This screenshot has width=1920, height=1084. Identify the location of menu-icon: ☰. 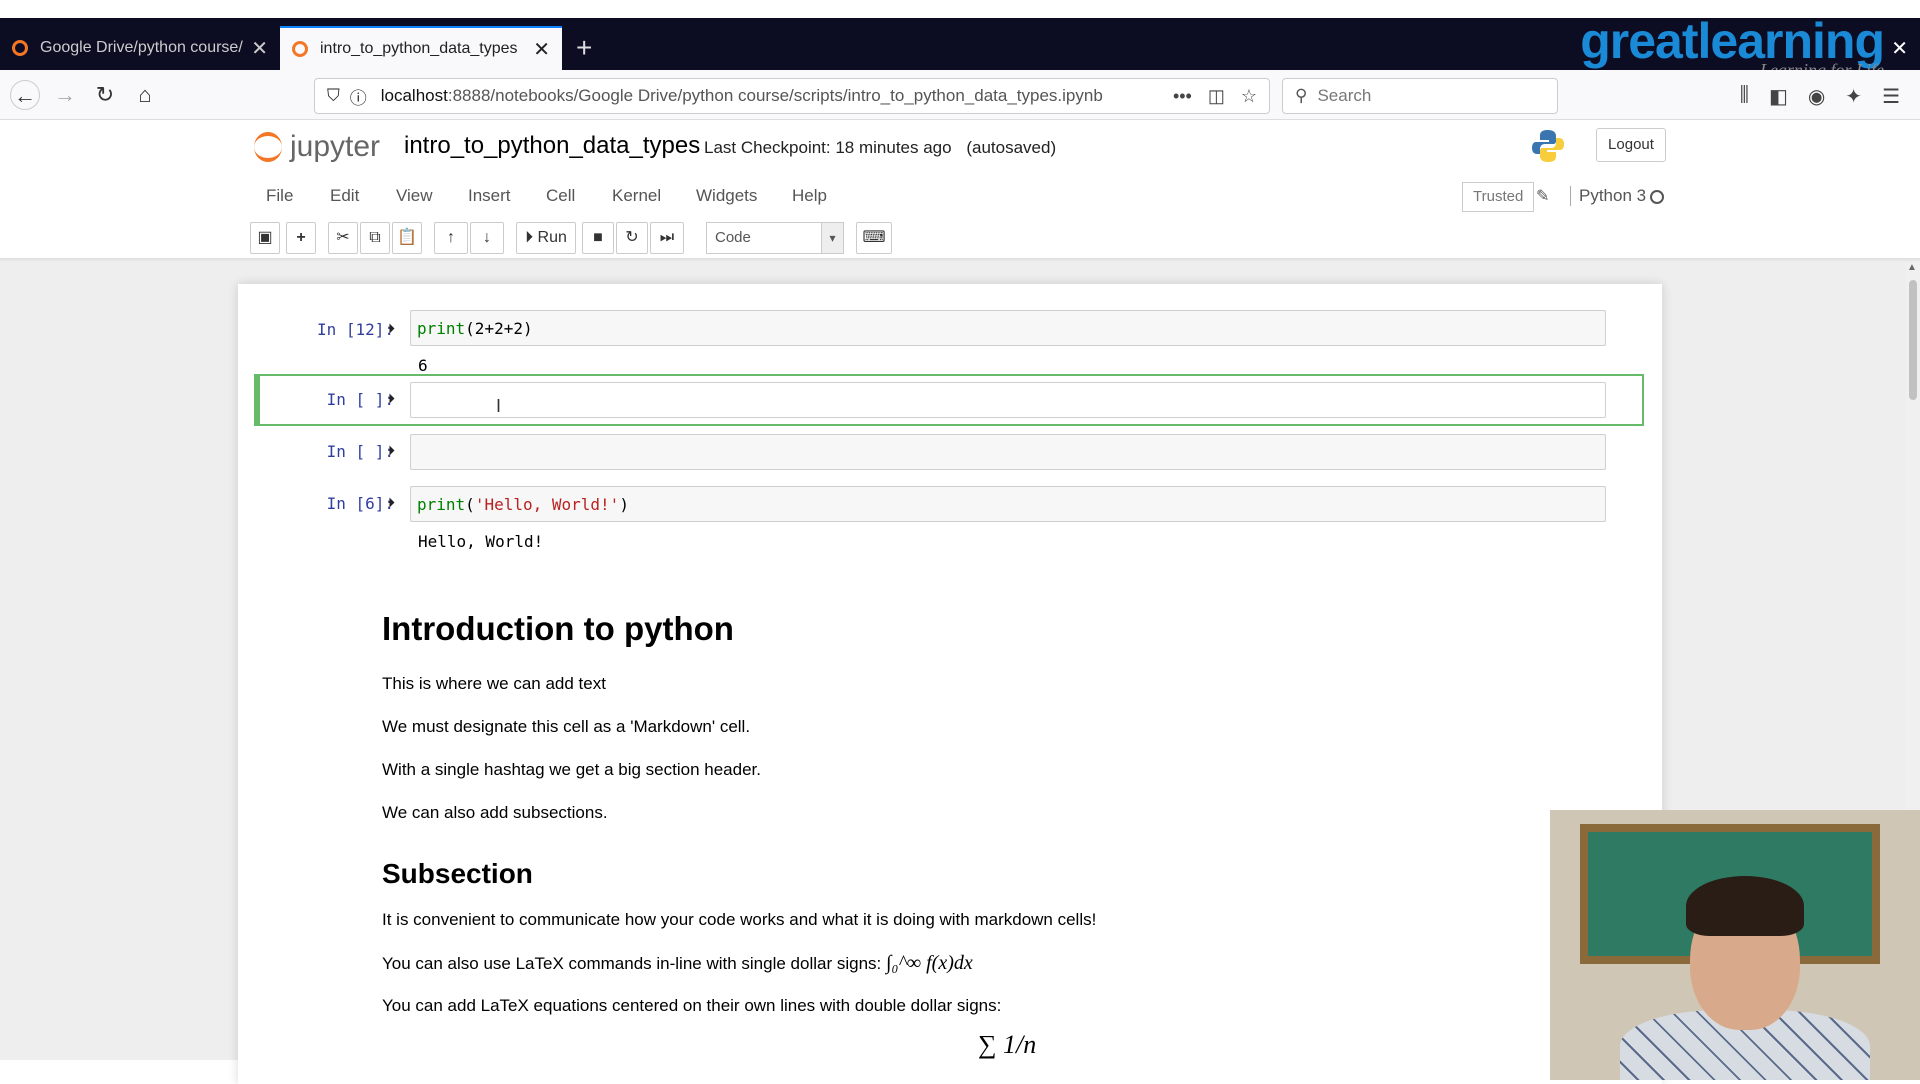
(1891, 96).